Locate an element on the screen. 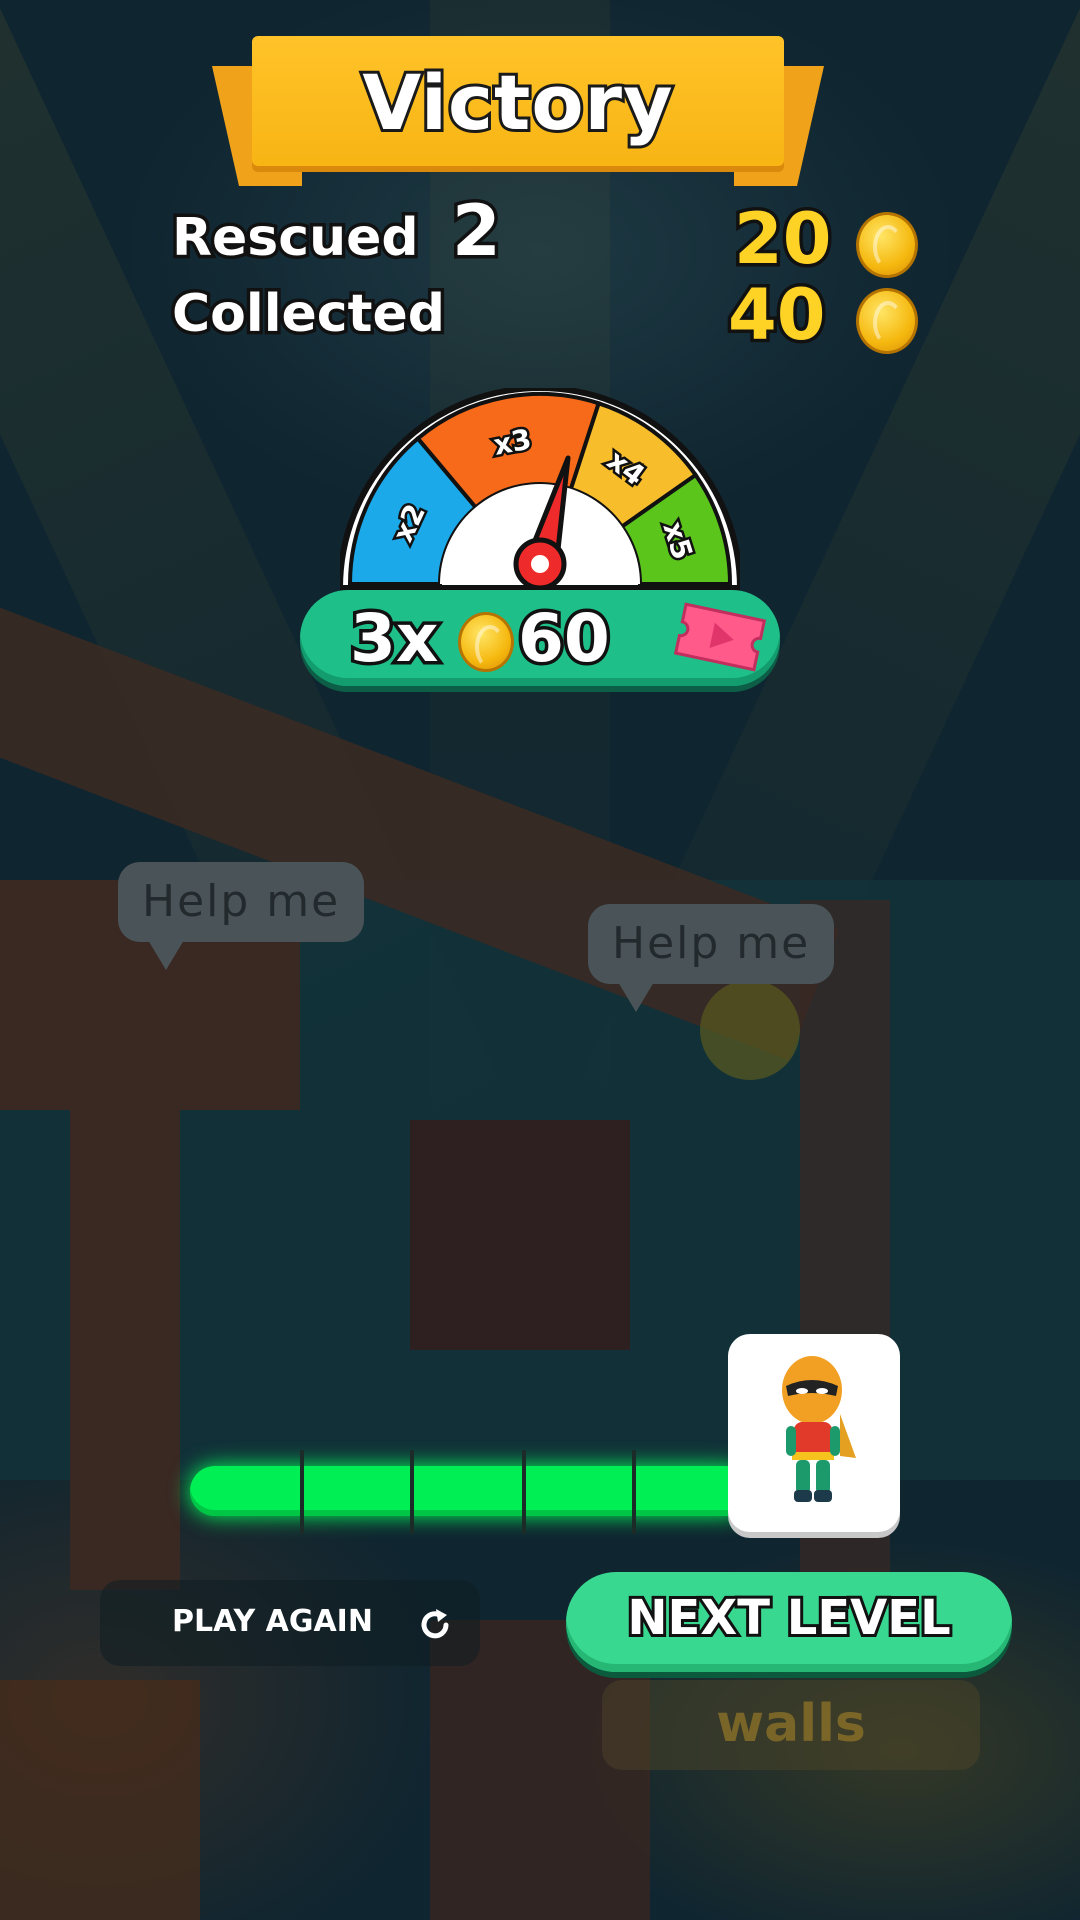 This screenshot has height=1920, width=1080. rescued-count: 2 is located at coordinates (477, 231).